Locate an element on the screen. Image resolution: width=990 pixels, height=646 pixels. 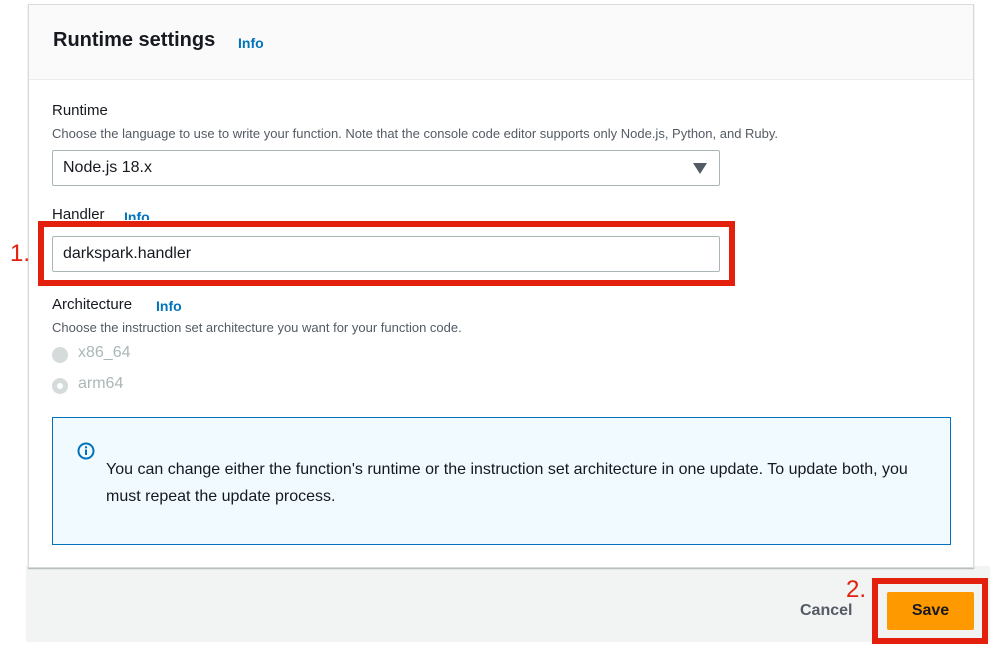
architecture-label: Architecture is located at coordinates (92, 304).